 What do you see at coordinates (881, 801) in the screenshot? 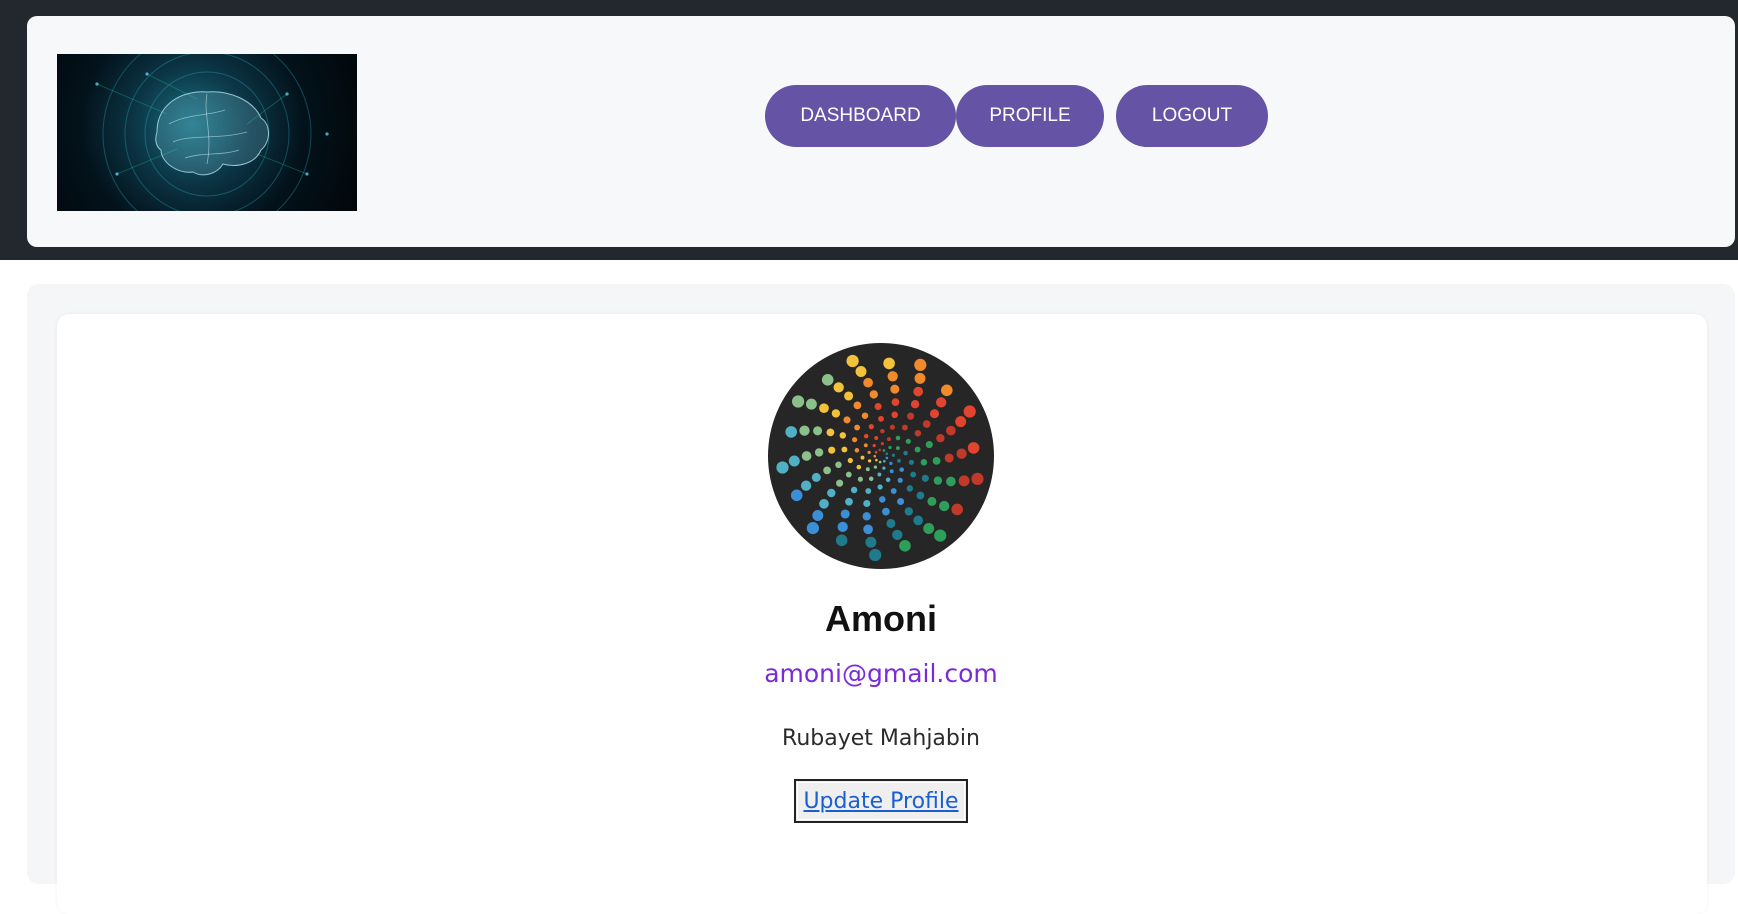
I see `update-profile-button: Update Profile` at bounding box center [881, 801].